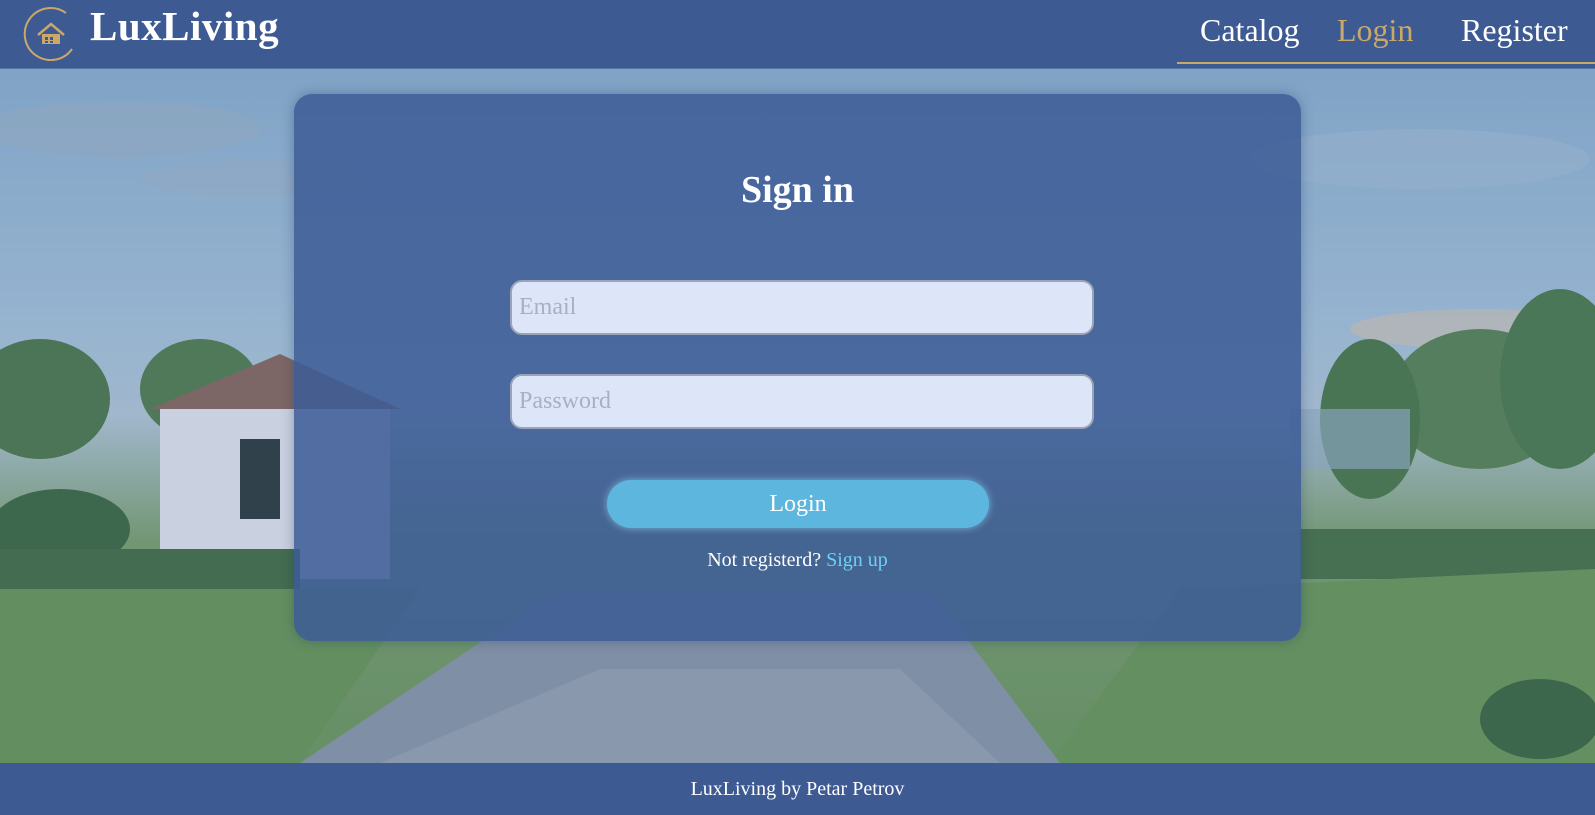  Describe the element at coordinates (797, 190) in the screenshot. I see `signin-title: Sign in` at that location.